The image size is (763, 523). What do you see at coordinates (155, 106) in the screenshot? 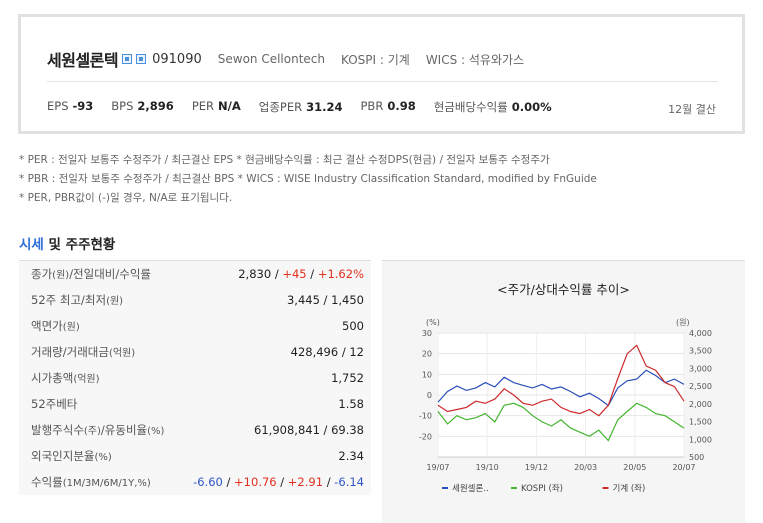
I see `bps-value: 2,896` at bounding box center [155, 106].